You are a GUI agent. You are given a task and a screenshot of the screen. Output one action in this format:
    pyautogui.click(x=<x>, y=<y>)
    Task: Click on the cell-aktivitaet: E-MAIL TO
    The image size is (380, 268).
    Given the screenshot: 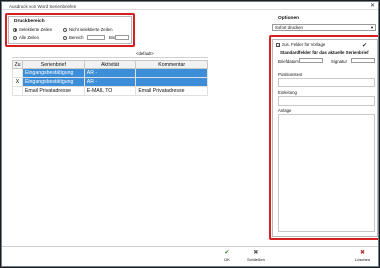 What is the action you would take?
    pyautogui.click(x=110, y=91)
    